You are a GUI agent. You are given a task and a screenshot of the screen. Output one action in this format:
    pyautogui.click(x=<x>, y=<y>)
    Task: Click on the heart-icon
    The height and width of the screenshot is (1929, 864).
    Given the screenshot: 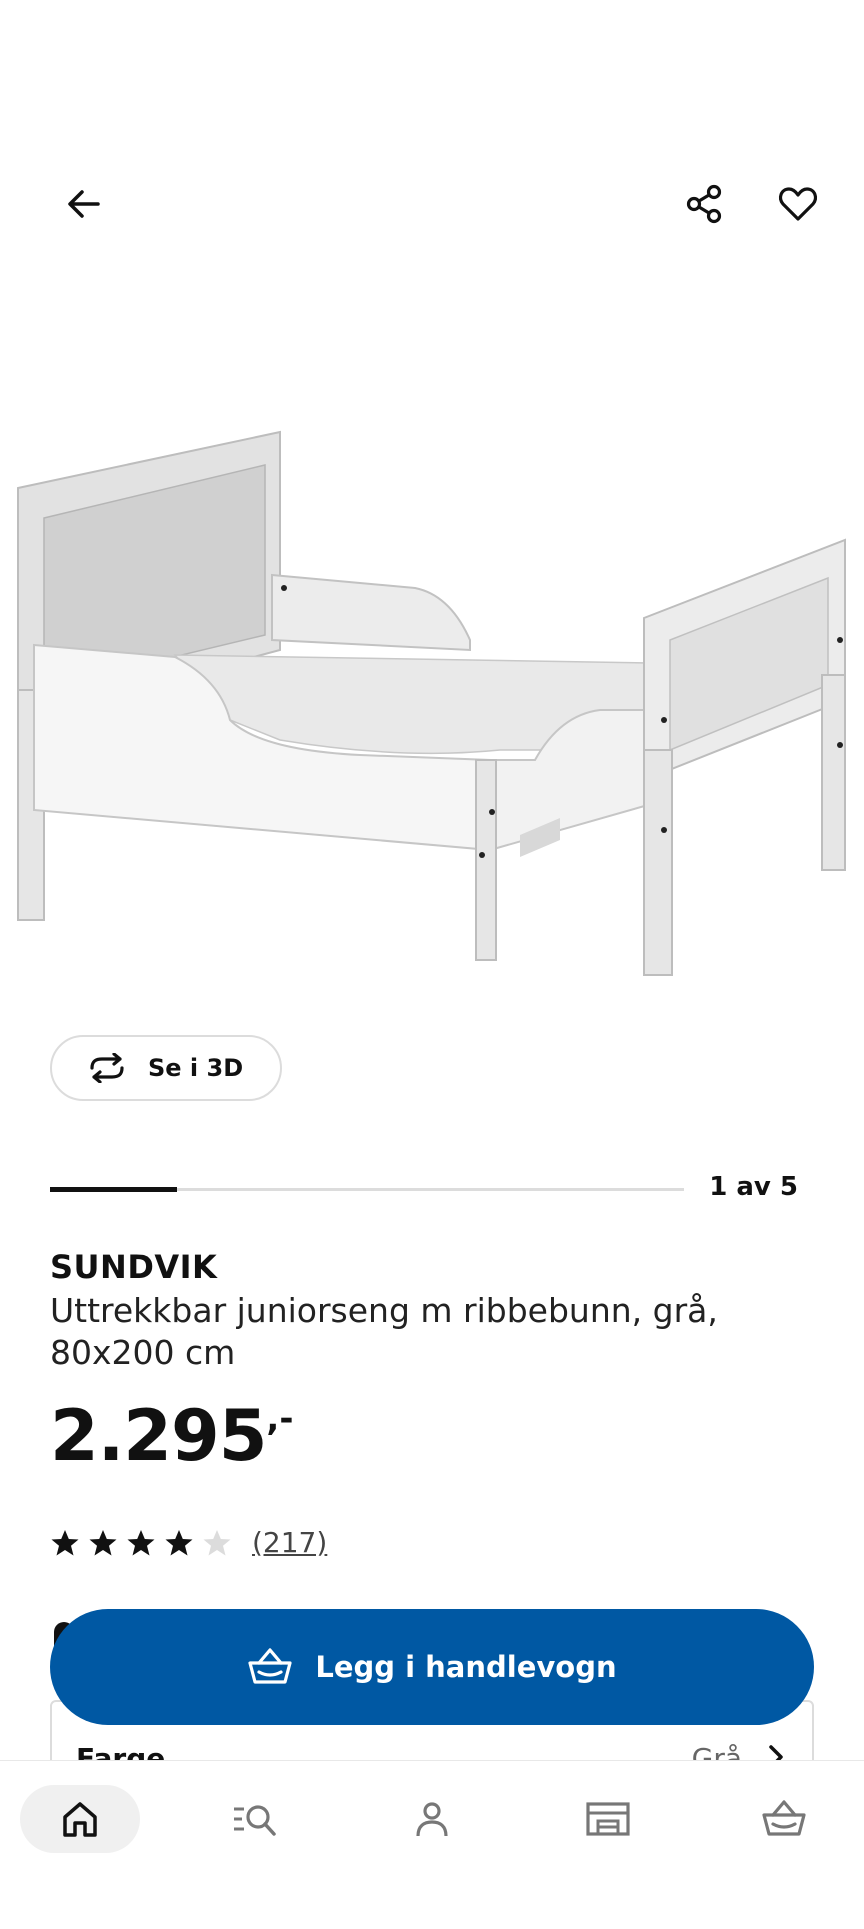 What is the action you would take?
    pyautogui.click(x=798, y=204)
    